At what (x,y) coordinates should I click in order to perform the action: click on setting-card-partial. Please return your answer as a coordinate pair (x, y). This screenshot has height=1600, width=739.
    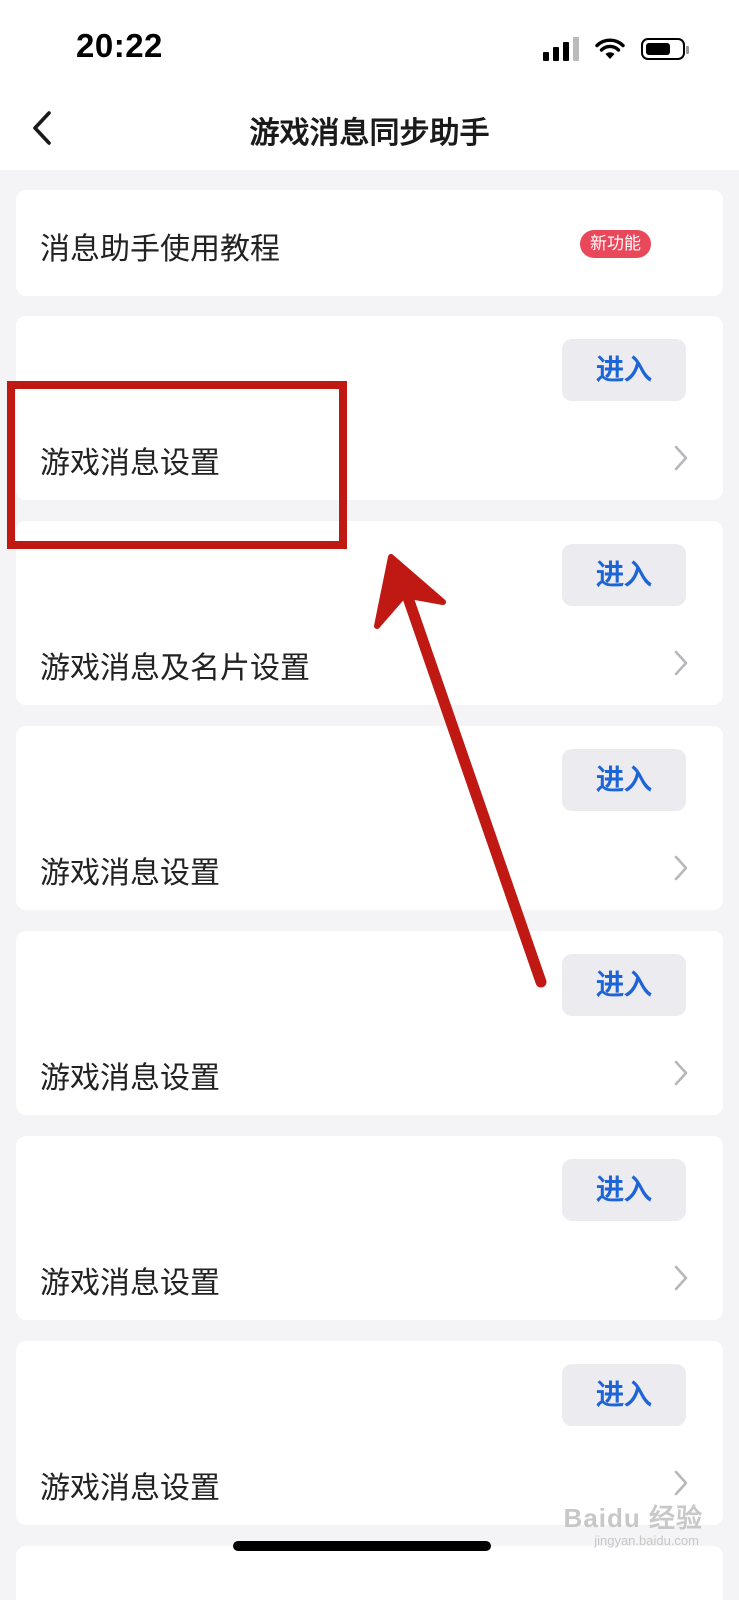
    Looking at the image, I should click on (369, 1573).